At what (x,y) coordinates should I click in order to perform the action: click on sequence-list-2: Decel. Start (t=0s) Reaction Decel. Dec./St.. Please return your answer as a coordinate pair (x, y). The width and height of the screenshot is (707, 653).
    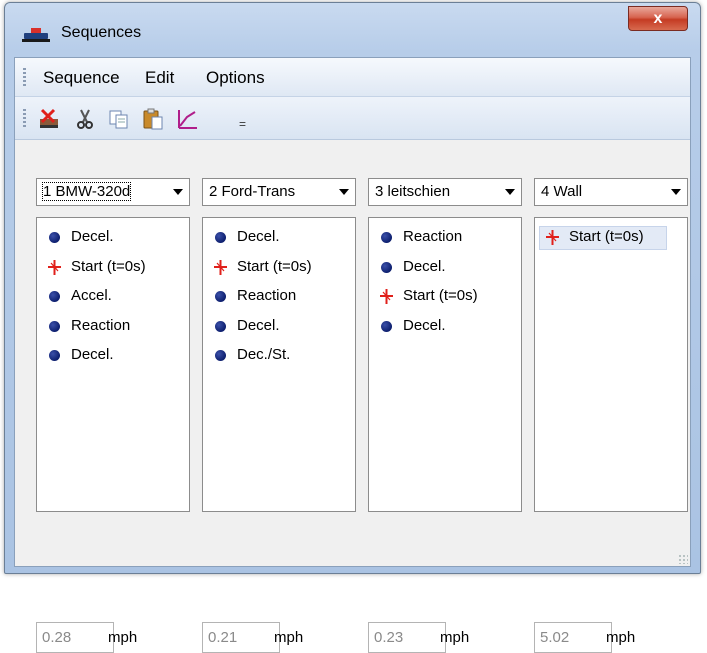
    Looking at the image, I should click on (279, 364).